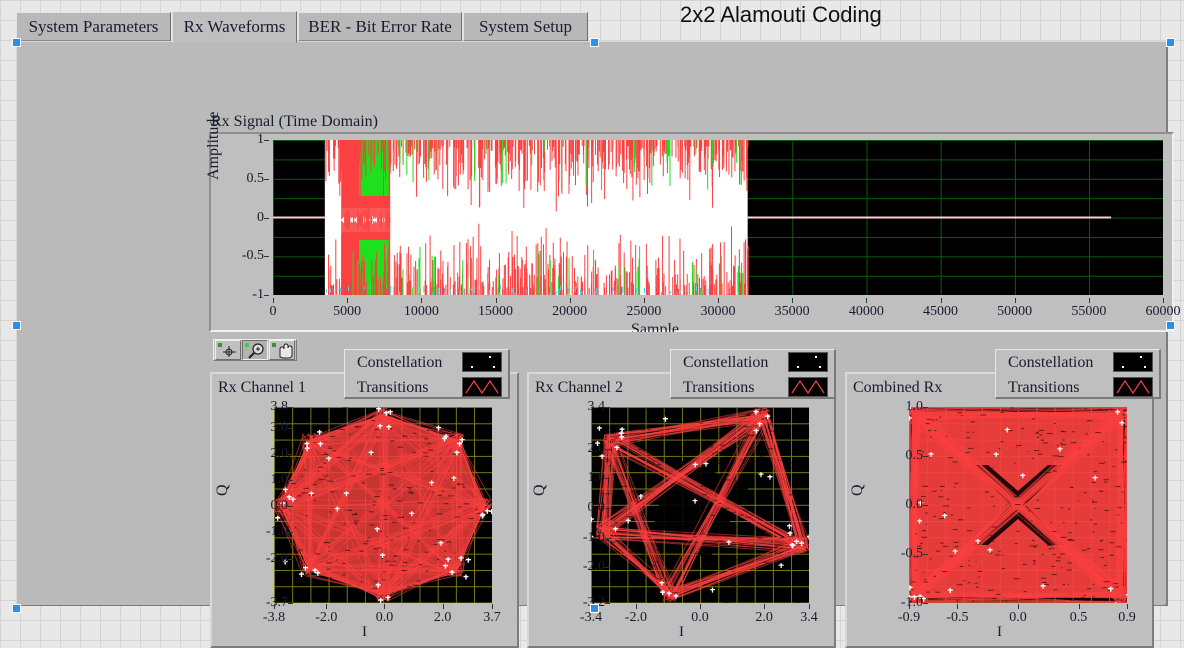  I want to click on y-tick-label: 0, so click(237, 218).